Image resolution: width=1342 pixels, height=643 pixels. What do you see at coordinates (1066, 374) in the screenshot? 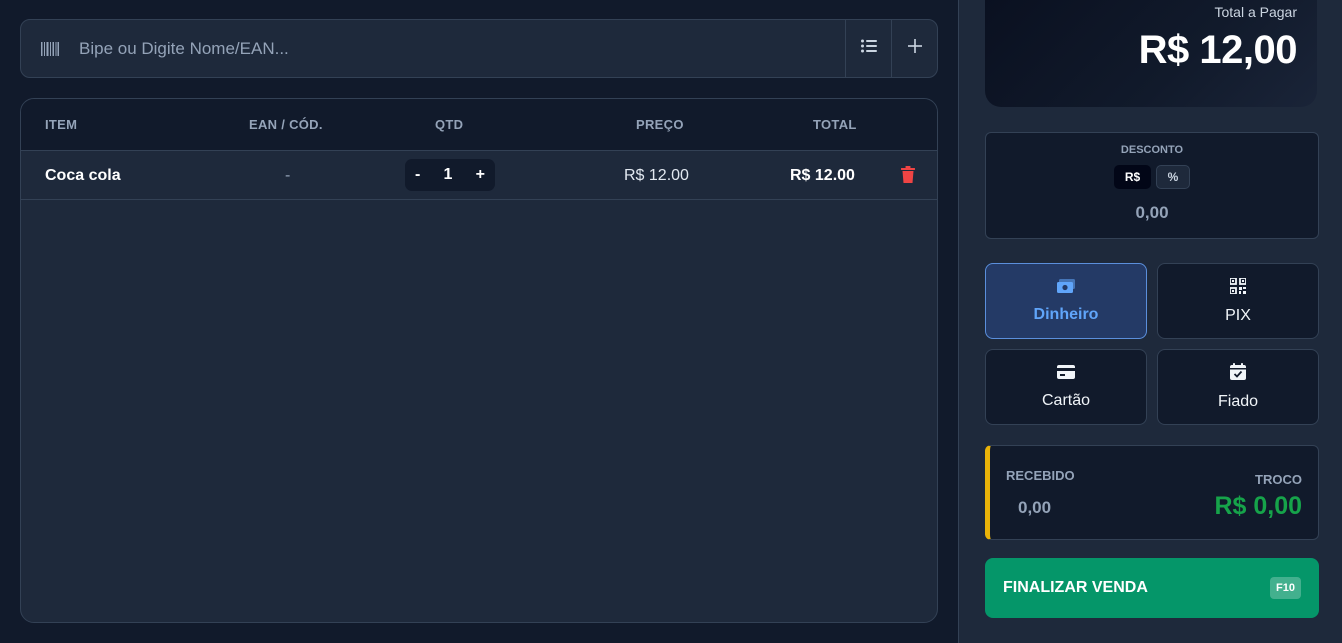
I see `credit-card-icon` at bounding box center [1066, 374].